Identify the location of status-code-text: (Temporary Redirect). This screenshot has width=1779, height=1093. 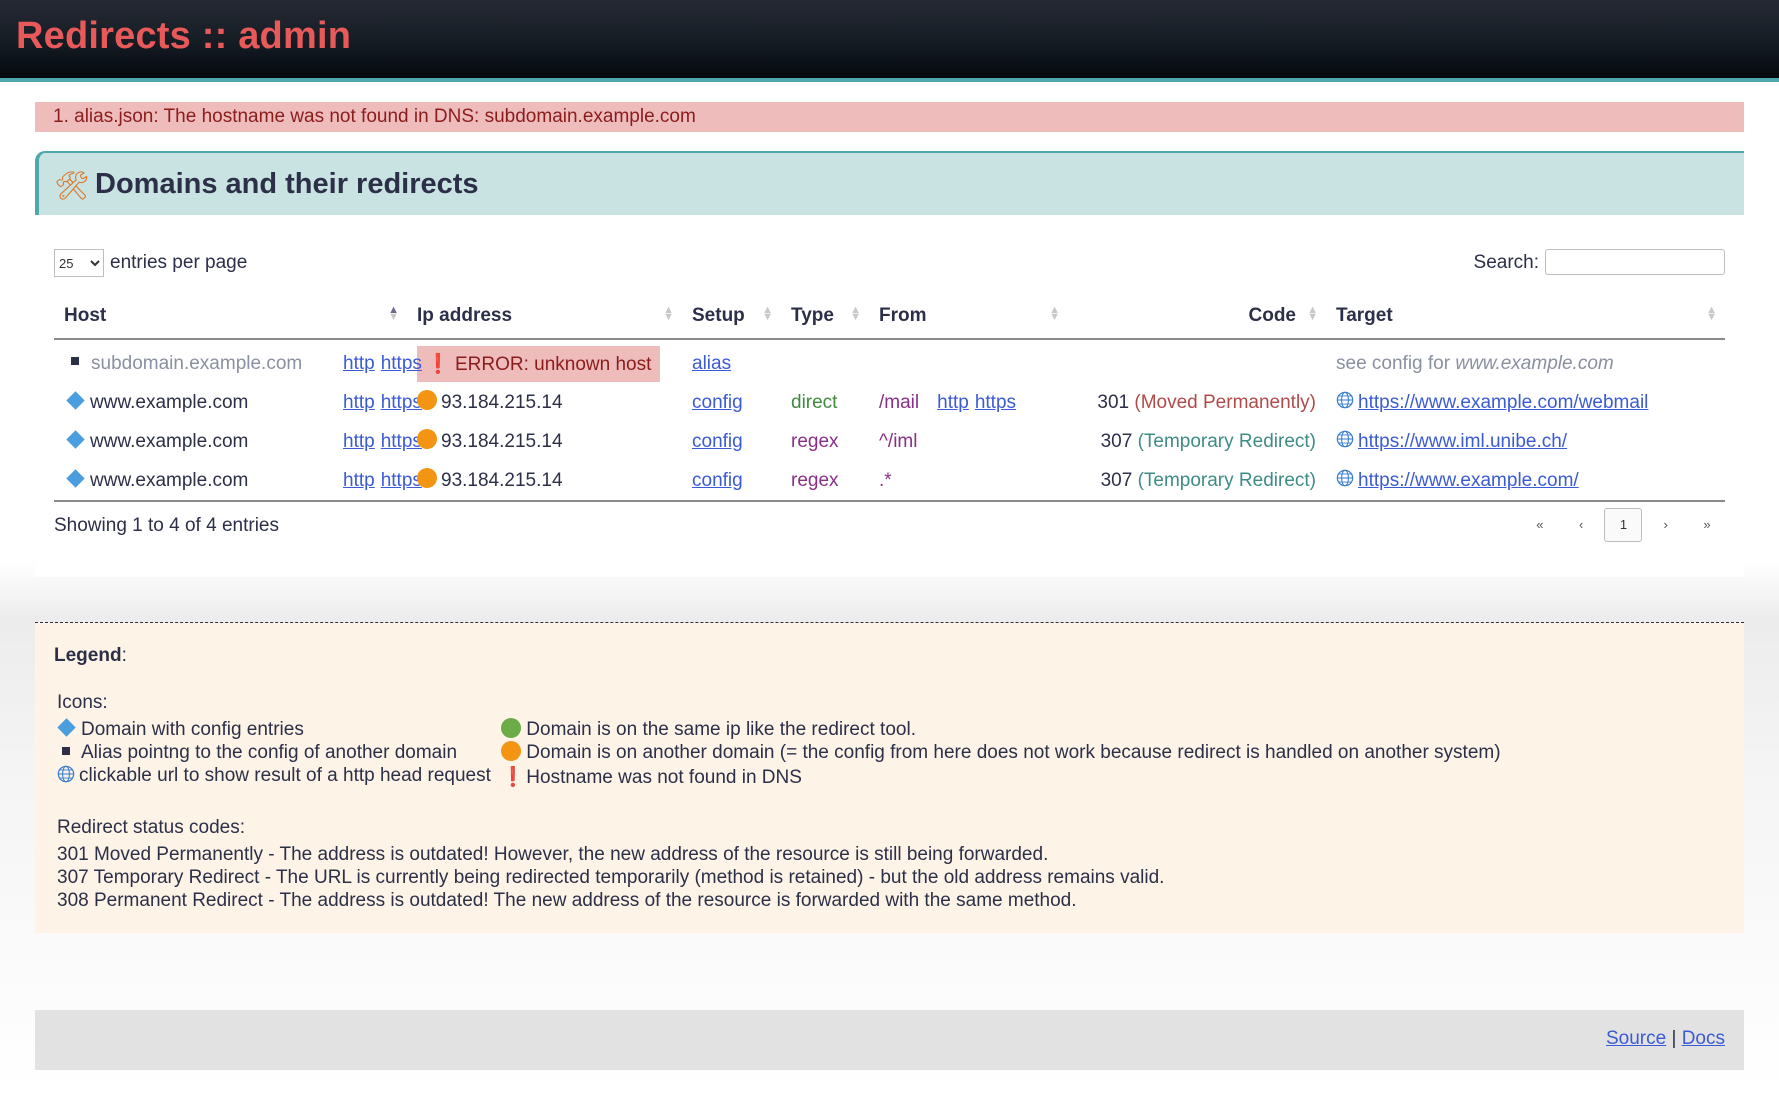
(1226, 480).